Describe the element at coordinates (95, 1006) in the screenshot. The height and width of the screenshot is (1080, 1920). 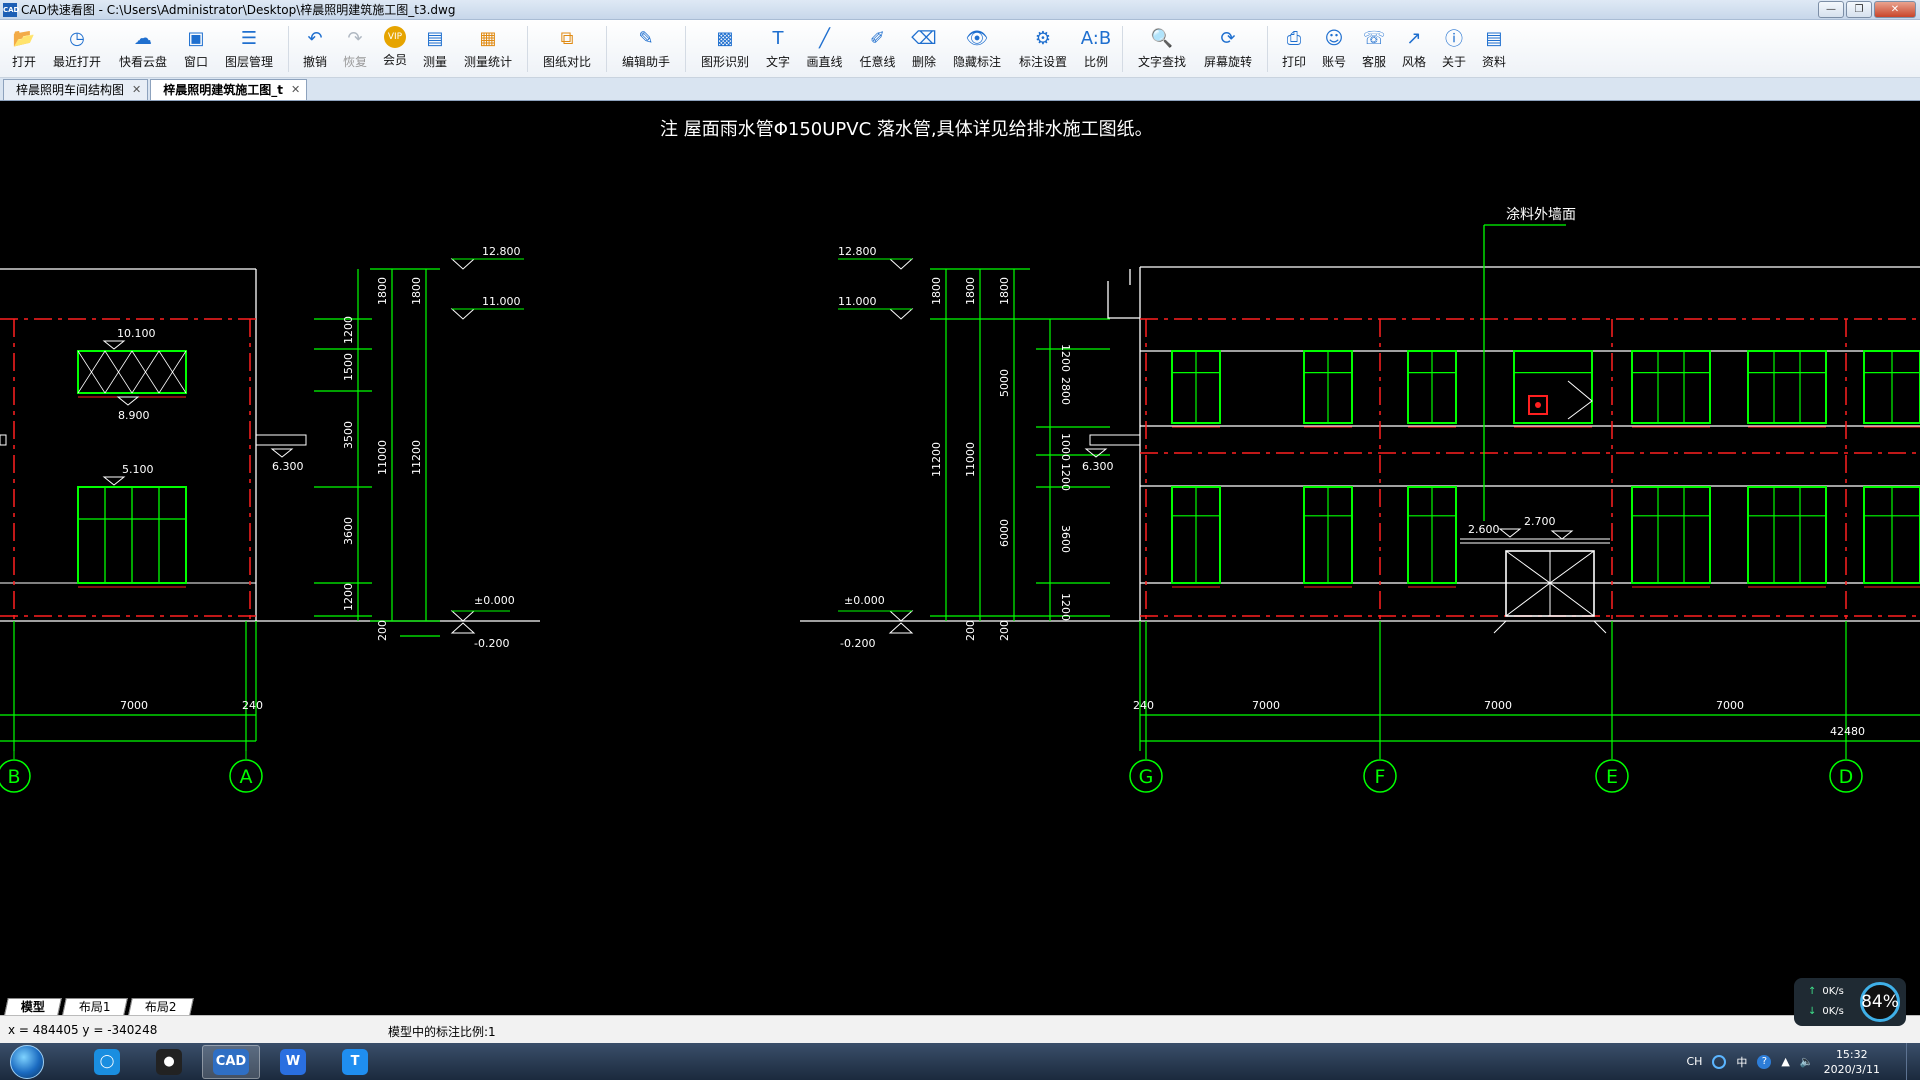
I see `tab-layout-1: 布局1` at that location.